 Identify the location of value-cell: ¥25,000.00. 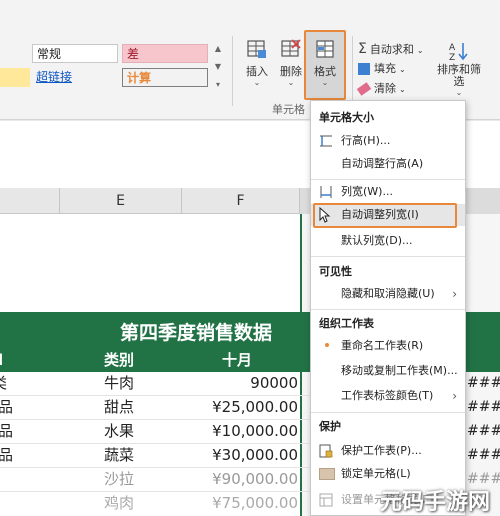
(243, 407).